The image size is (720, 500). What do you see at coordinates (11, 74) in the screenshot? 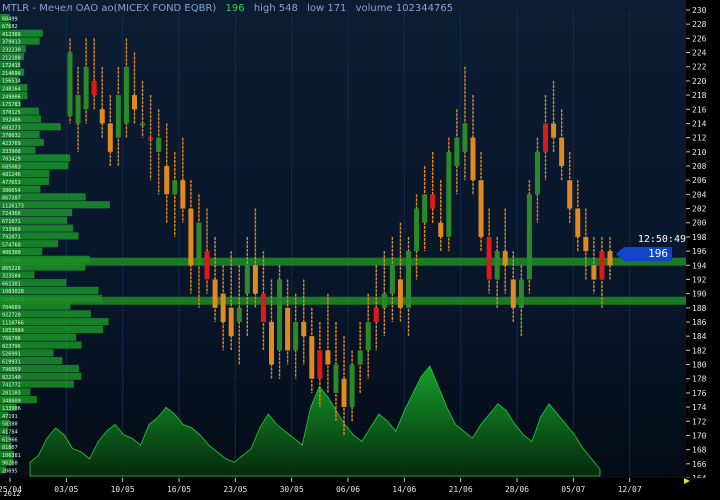
I see `profile-label: 214690` at bounding box center [11, 74].